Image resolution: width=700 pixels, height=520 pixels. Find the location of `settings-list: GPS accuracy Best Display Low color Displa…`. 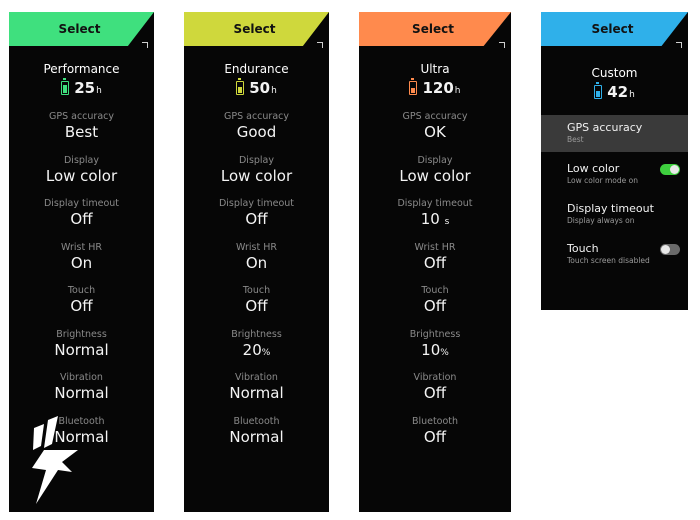

settings-list: GPS accuracy Best Display Low color Displa… is located at coordinates (81, 285).